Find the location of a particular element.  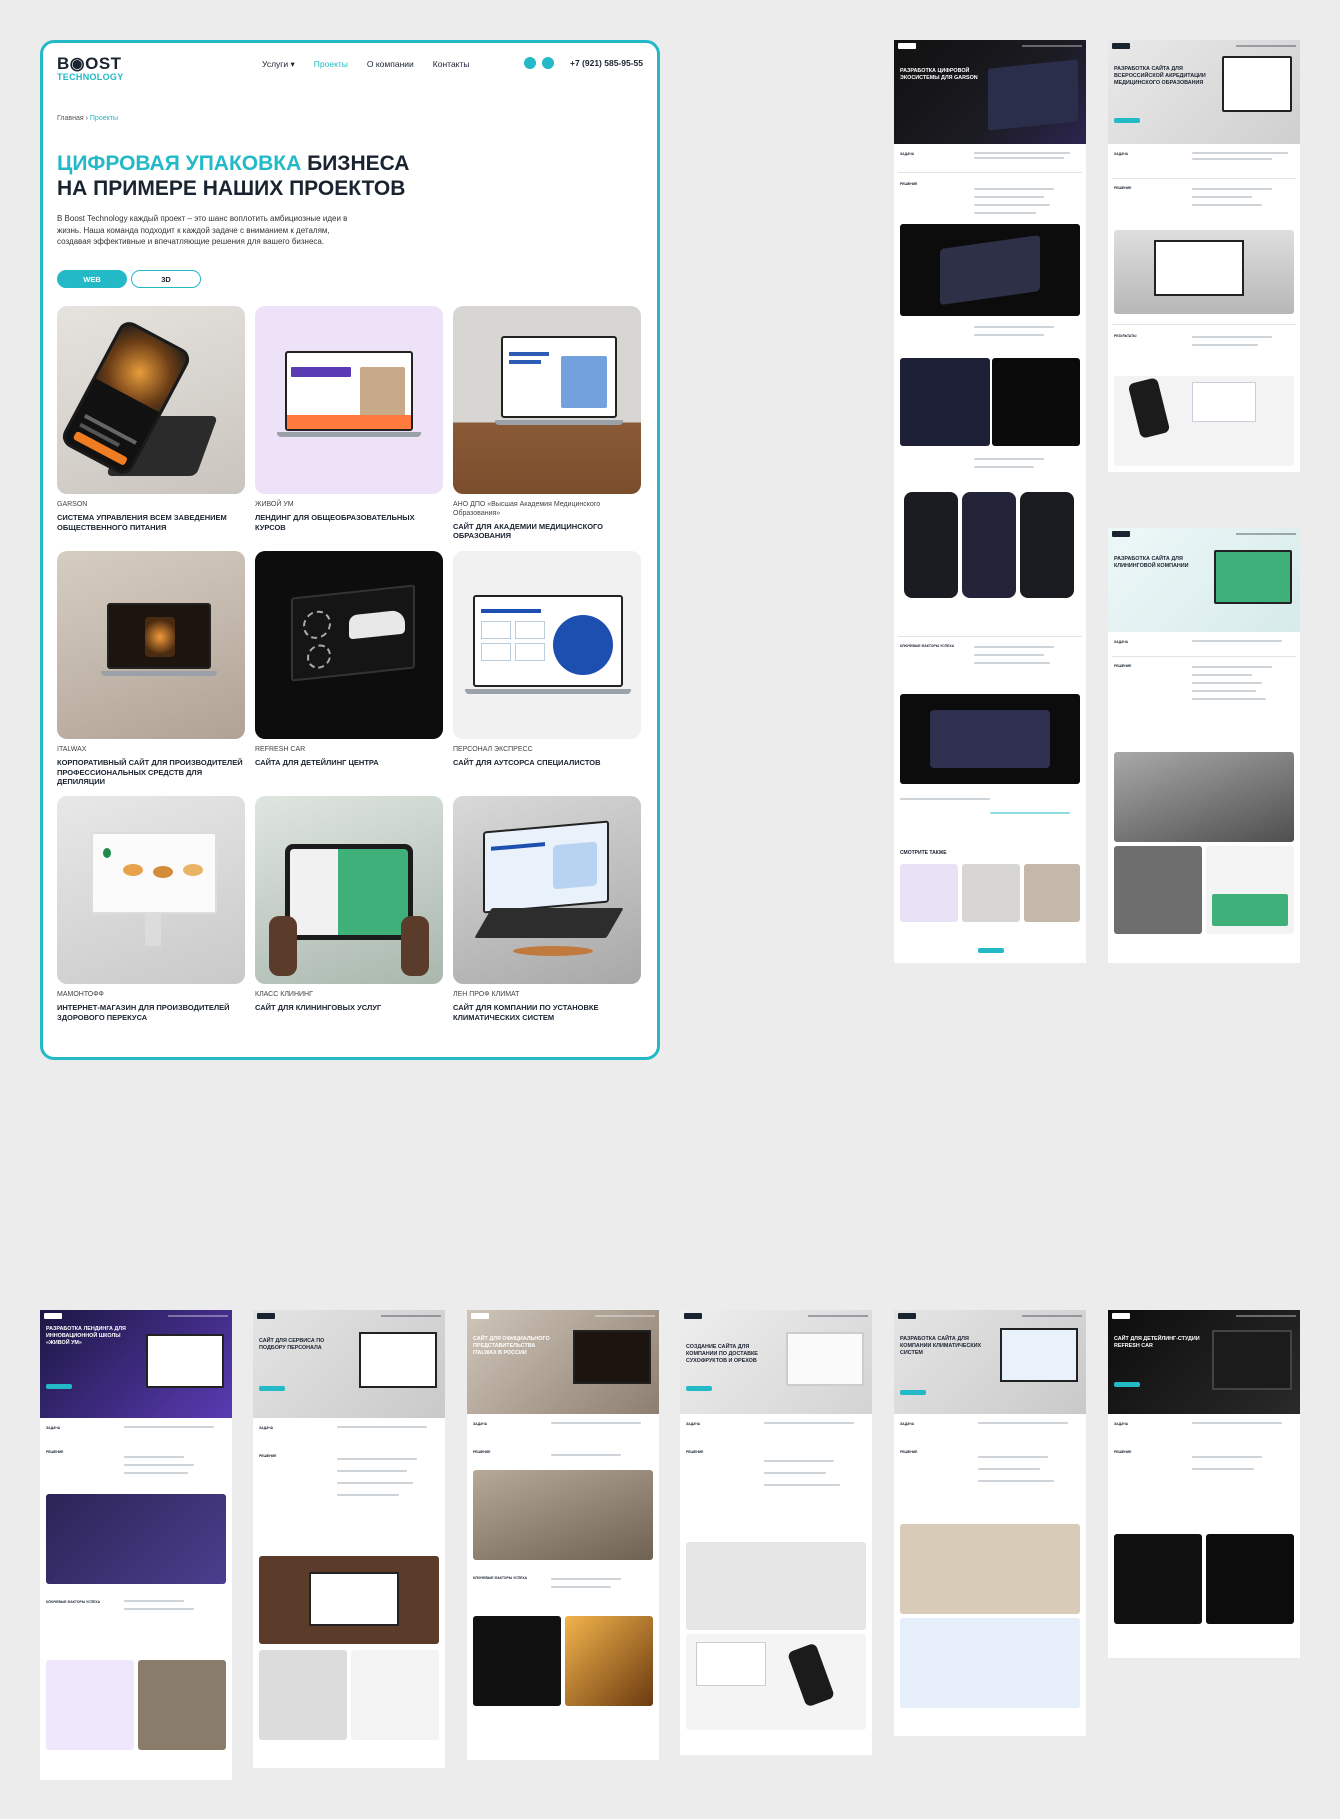

header-contacts: +7 (921) 585-95-55 is located at coordinates (583, 63).